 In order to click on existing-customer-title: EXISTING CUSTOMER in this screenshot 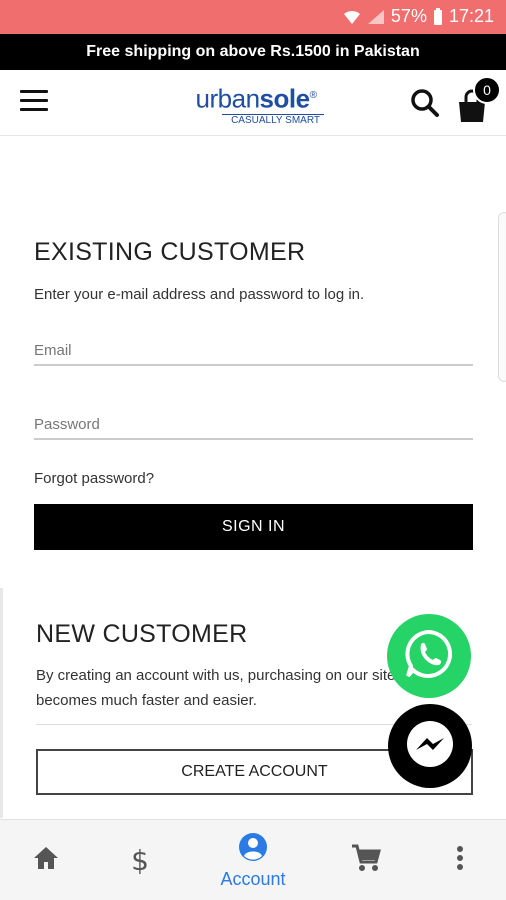, I will do `click(170, 252)`.